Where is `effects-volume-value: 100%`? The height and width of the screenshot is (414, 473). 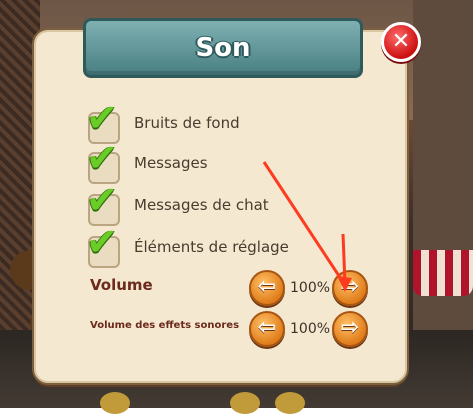 effects-volume-value: 100% is located at coordinates (310, 329).